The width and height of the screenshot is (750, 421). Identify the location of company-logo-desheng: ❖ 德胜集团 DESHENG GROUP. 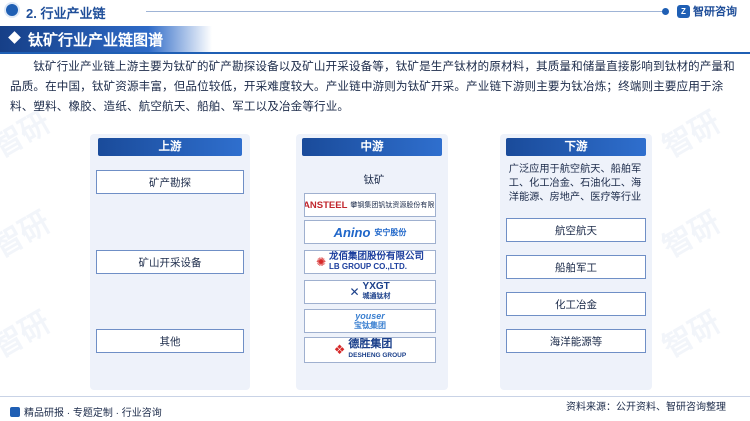
(370, 350).